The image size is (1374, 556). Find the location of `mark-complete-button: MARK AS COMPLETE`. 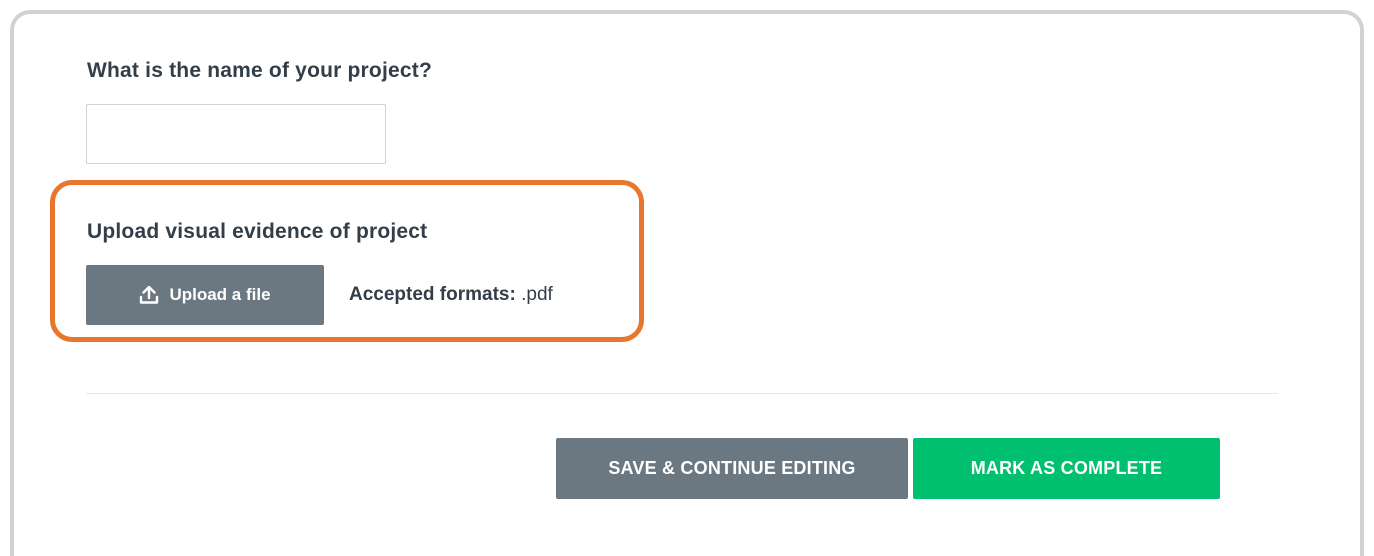

mark-complete-button: MARK AS COMPLETE is located at coordinates (1066, 468).